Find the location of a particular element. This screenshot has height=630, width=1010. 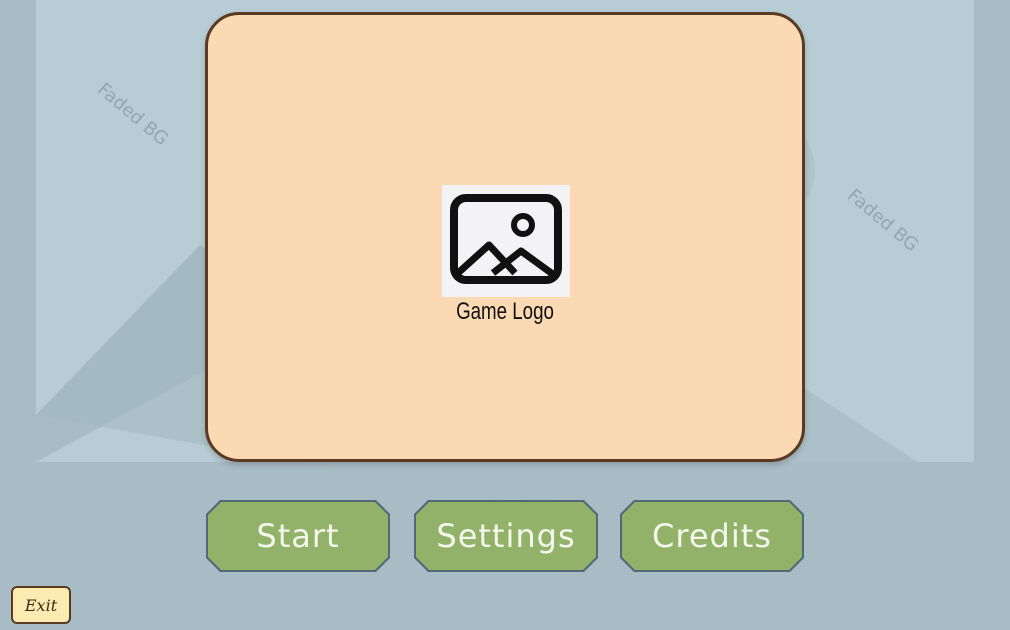

credits-button: Credits is located at coordinates (712, 536).